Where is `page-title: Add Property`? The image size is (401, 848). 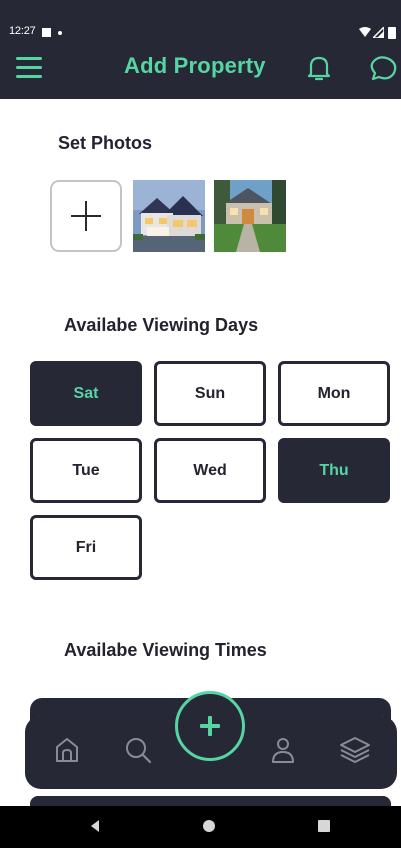 page-title: Add Property is located at coordinates (195, 65).